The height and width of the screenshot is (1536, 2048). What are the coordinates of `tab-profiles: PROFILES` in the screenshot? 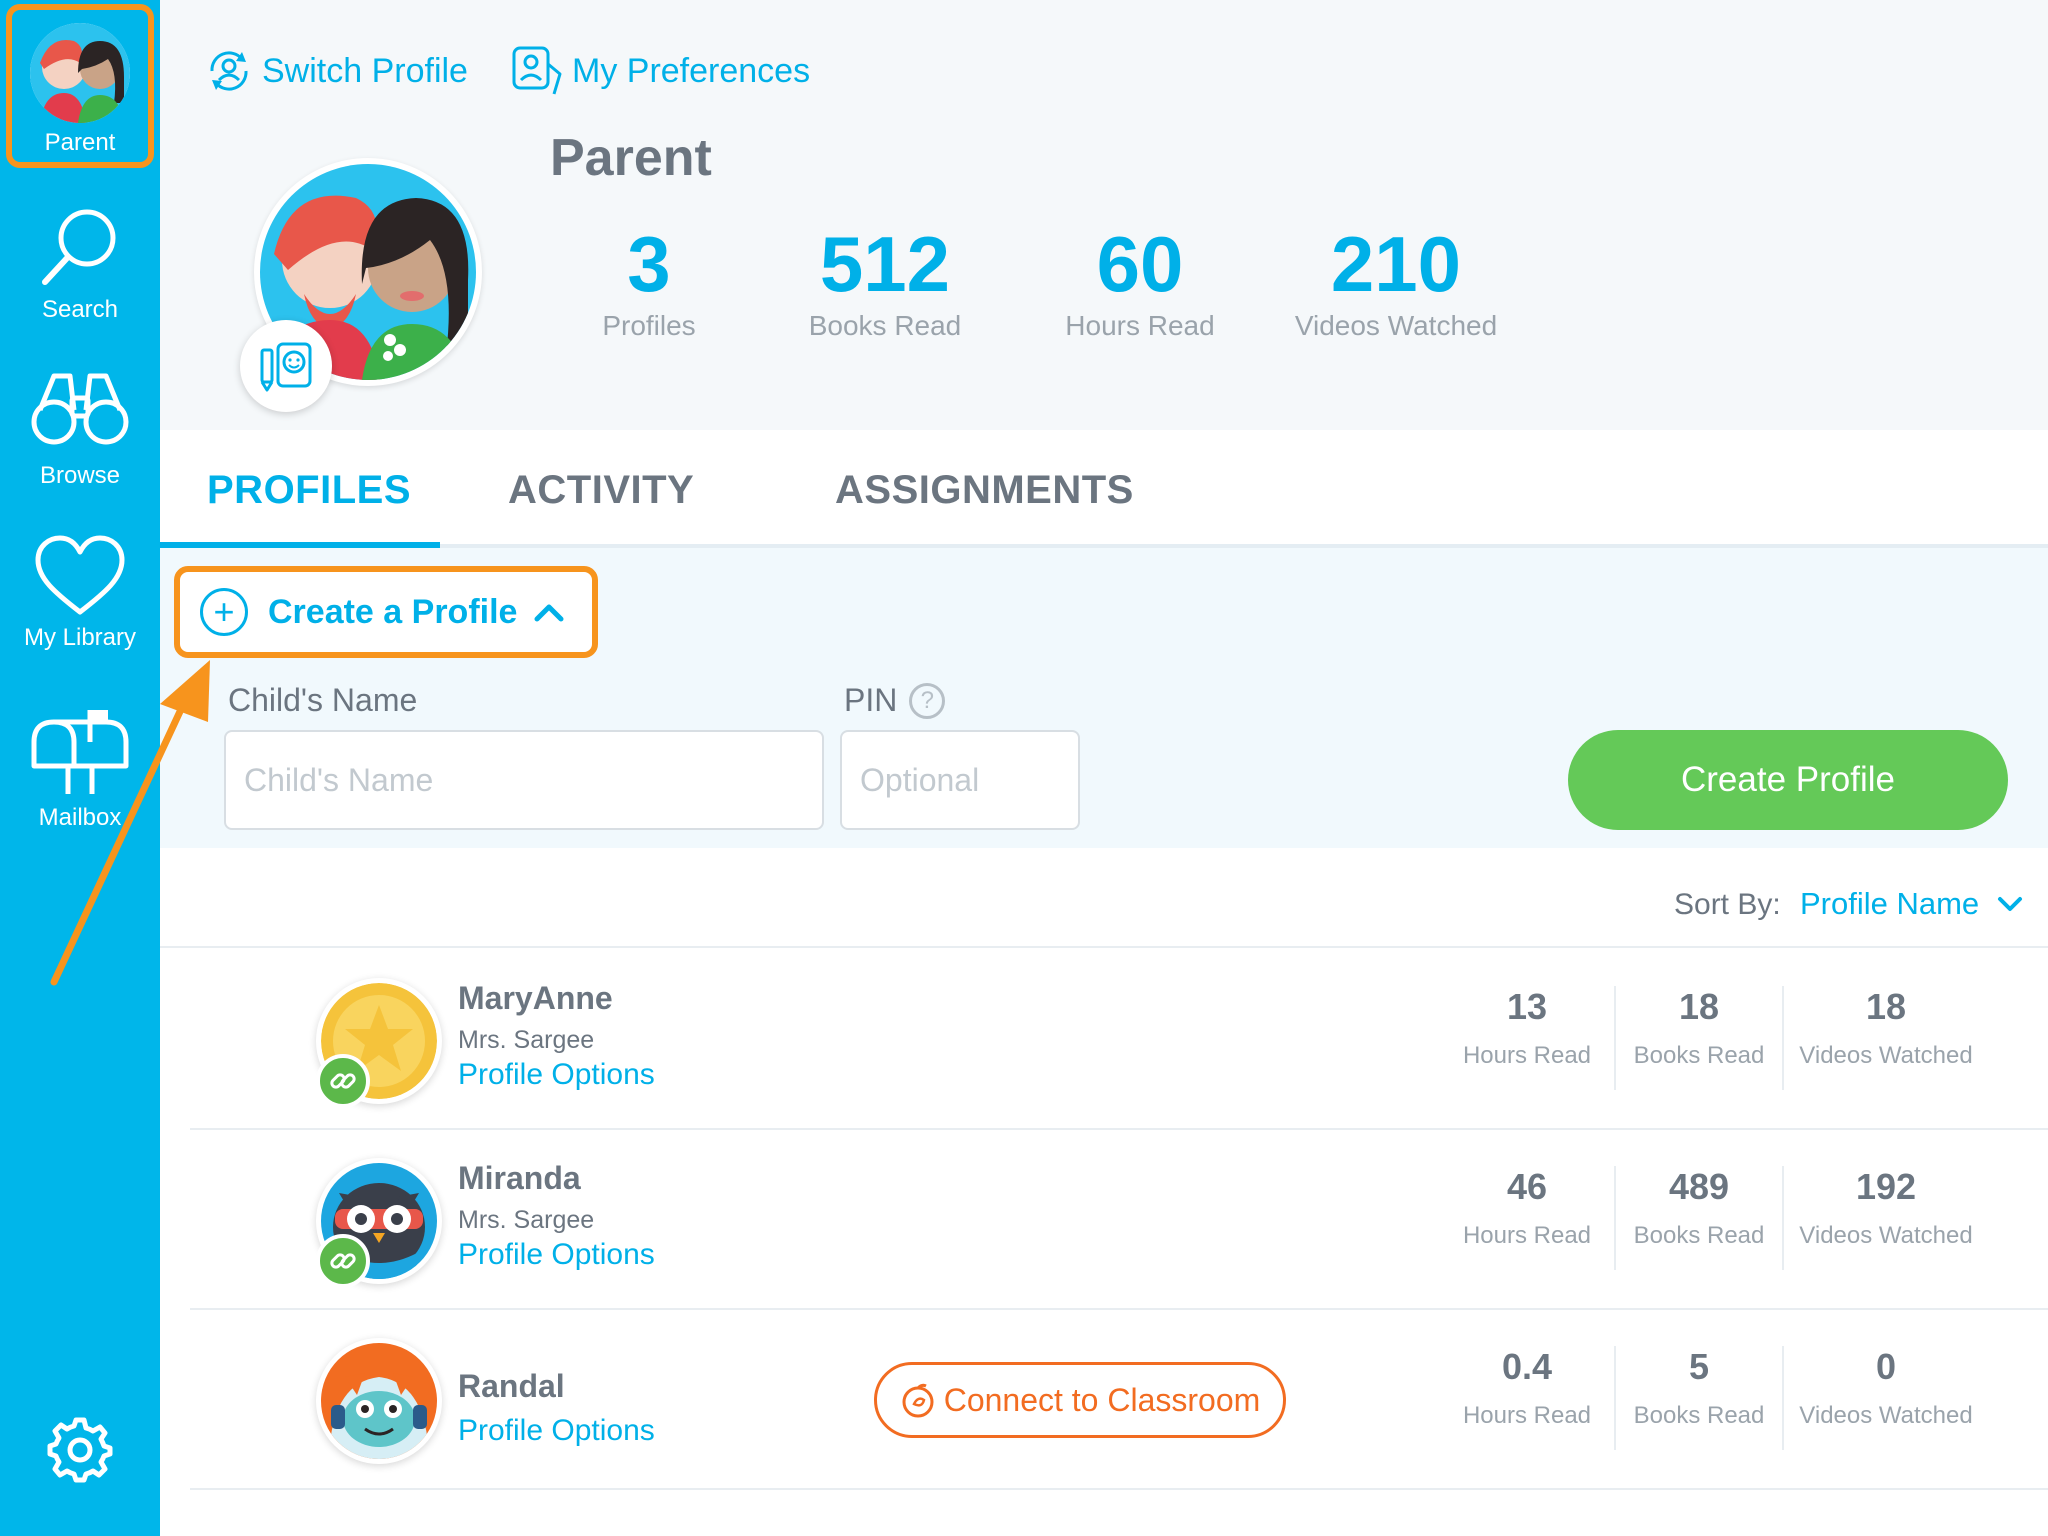 It's located at (309, 490).